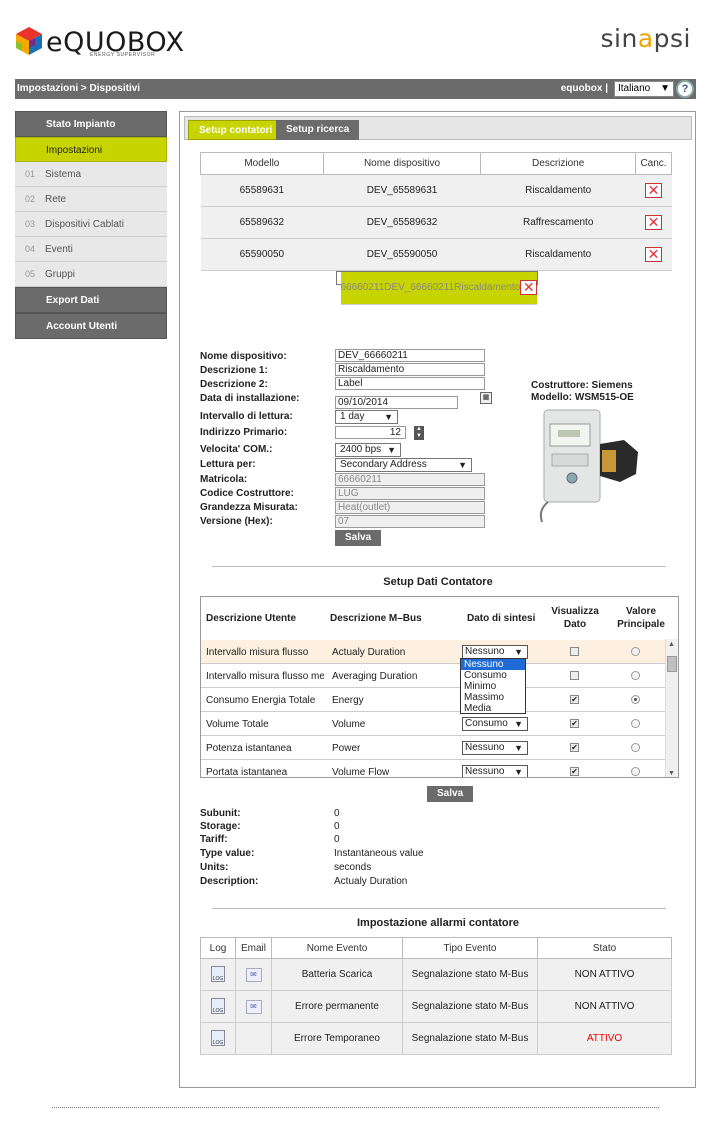  I want to click on info-label: Units:, so click(214, 867).